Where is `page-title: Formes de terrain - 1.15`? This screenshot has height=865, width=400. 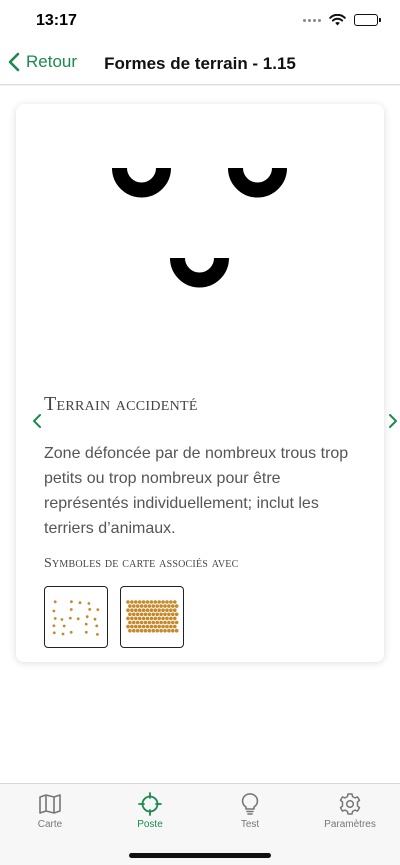 page-title: Formes de terrain - 1.15 is located at coordinates (200, 63).